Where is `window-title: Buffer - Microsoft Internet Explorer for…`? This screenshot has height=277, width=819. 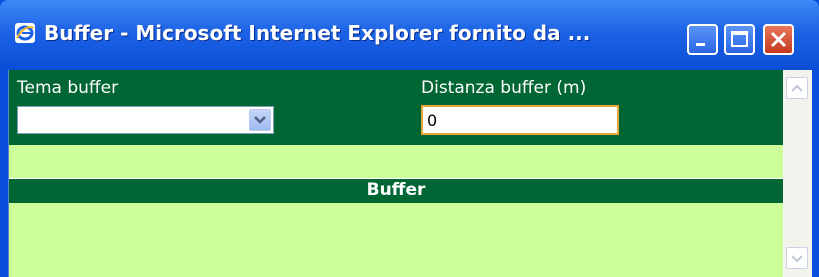 window-title: Buffer - Microsoft Internet Explorer for… is located at coordinates (317, 33).